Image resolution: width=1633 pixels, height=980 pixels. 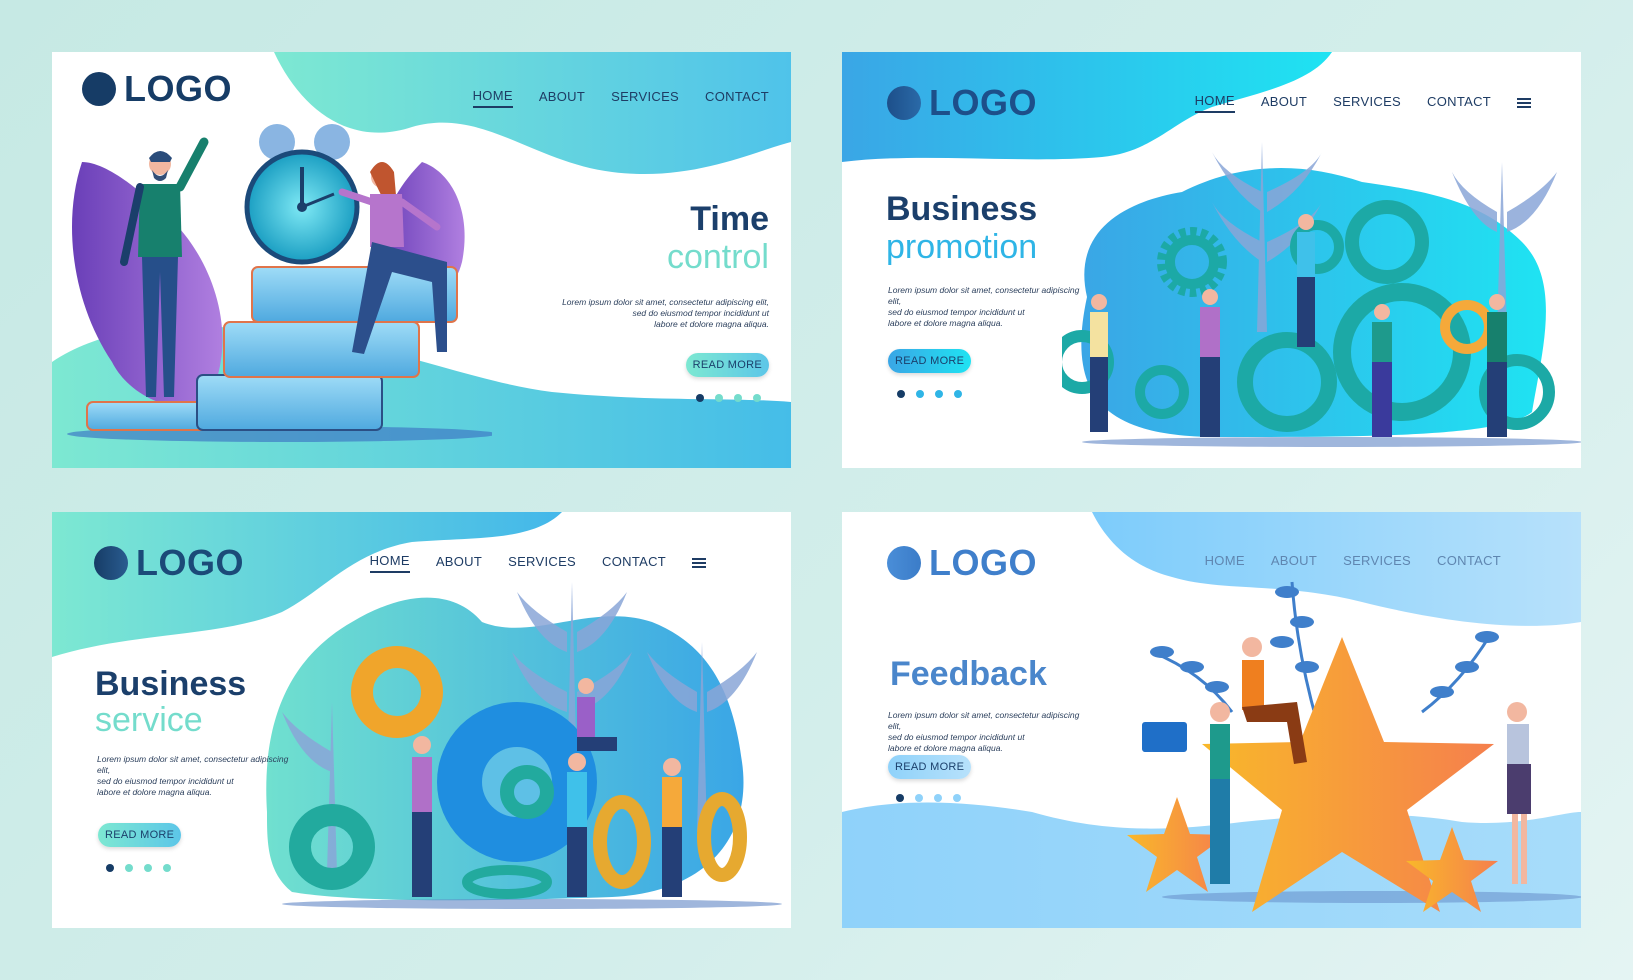 I want to click on hero-title: Feedback, so click(x=968, y=674).